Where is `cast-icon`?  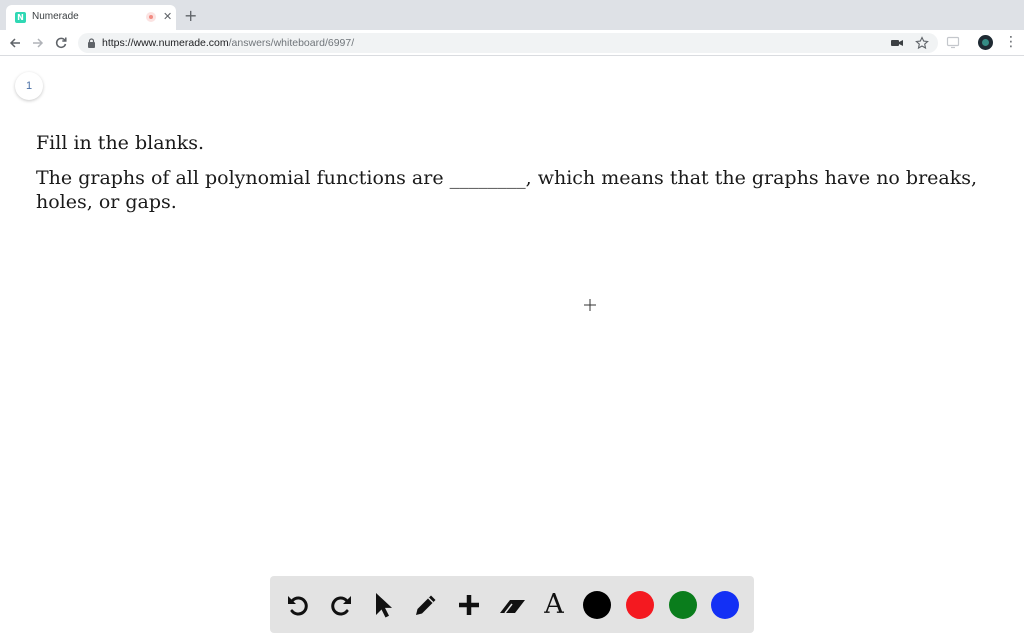
cast-icon is located at coordinates (953, 42).